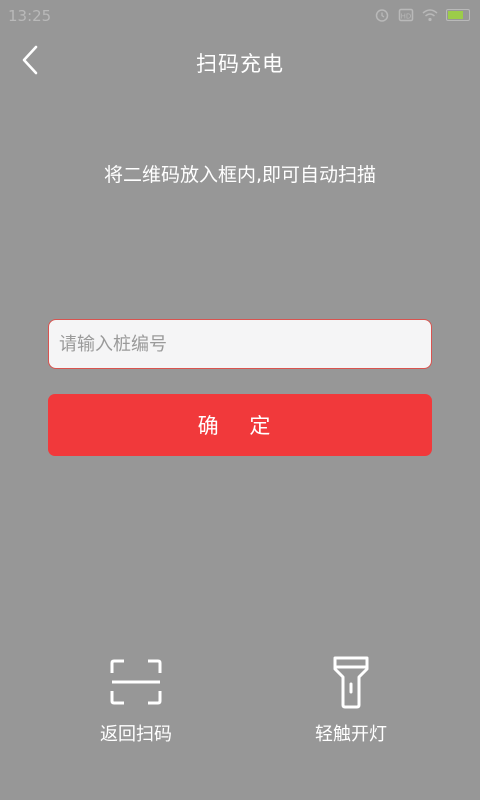  I want to click on svg-text: HD, so click(406, 17).